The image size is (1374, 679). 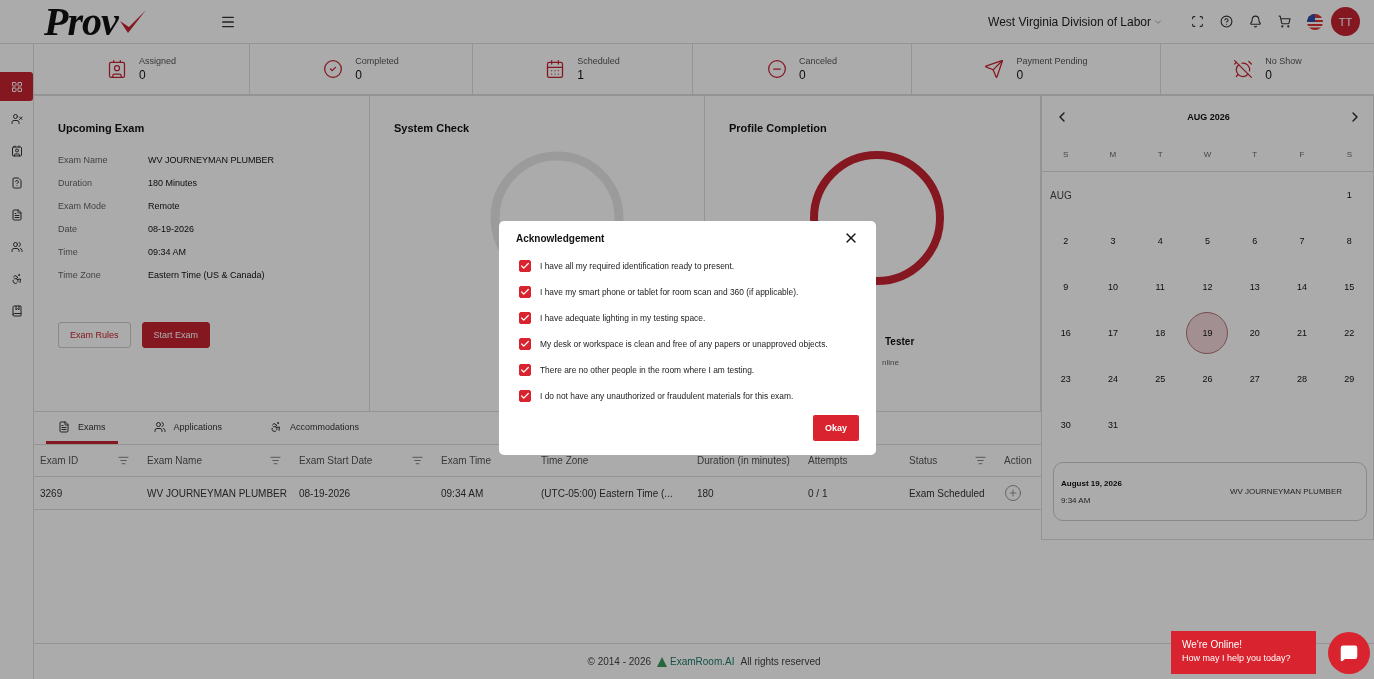 What do you see at coordinates (1302, 379) in the screenshot?
I see `calendar-day: 28` at bounding box center [1302, 379].